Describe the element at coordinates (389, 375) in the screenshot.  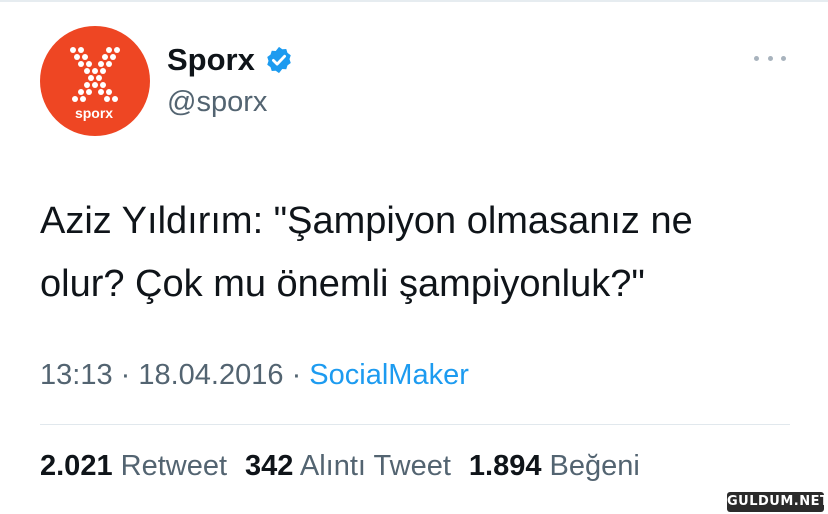
I see `tweet-source-link: SocialMaker` at that location.